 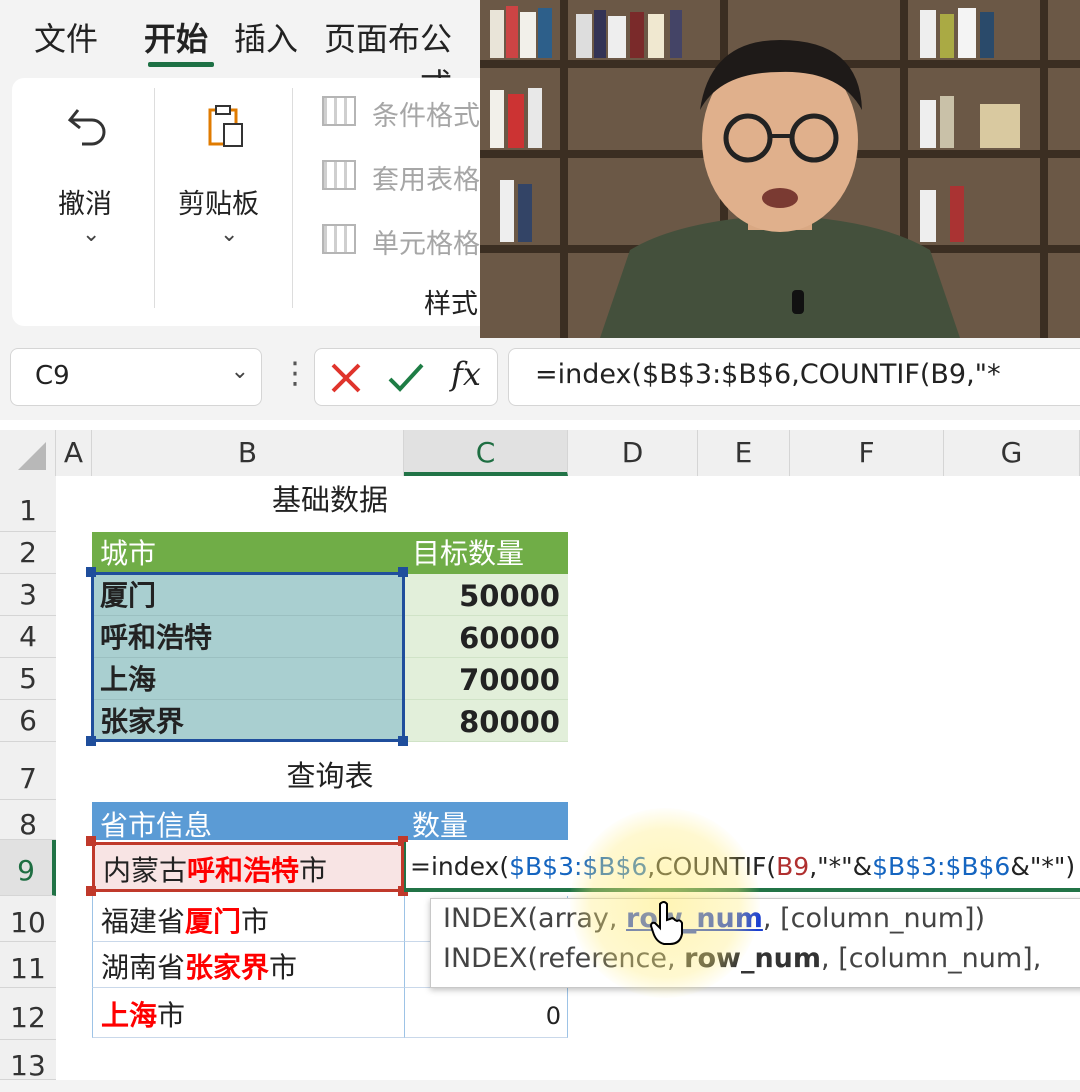 What do you see at coordinates (248, 919) in the screenshot?
I see `query-info-cell: 福建省厦门市` at bounding box center [248, 919].